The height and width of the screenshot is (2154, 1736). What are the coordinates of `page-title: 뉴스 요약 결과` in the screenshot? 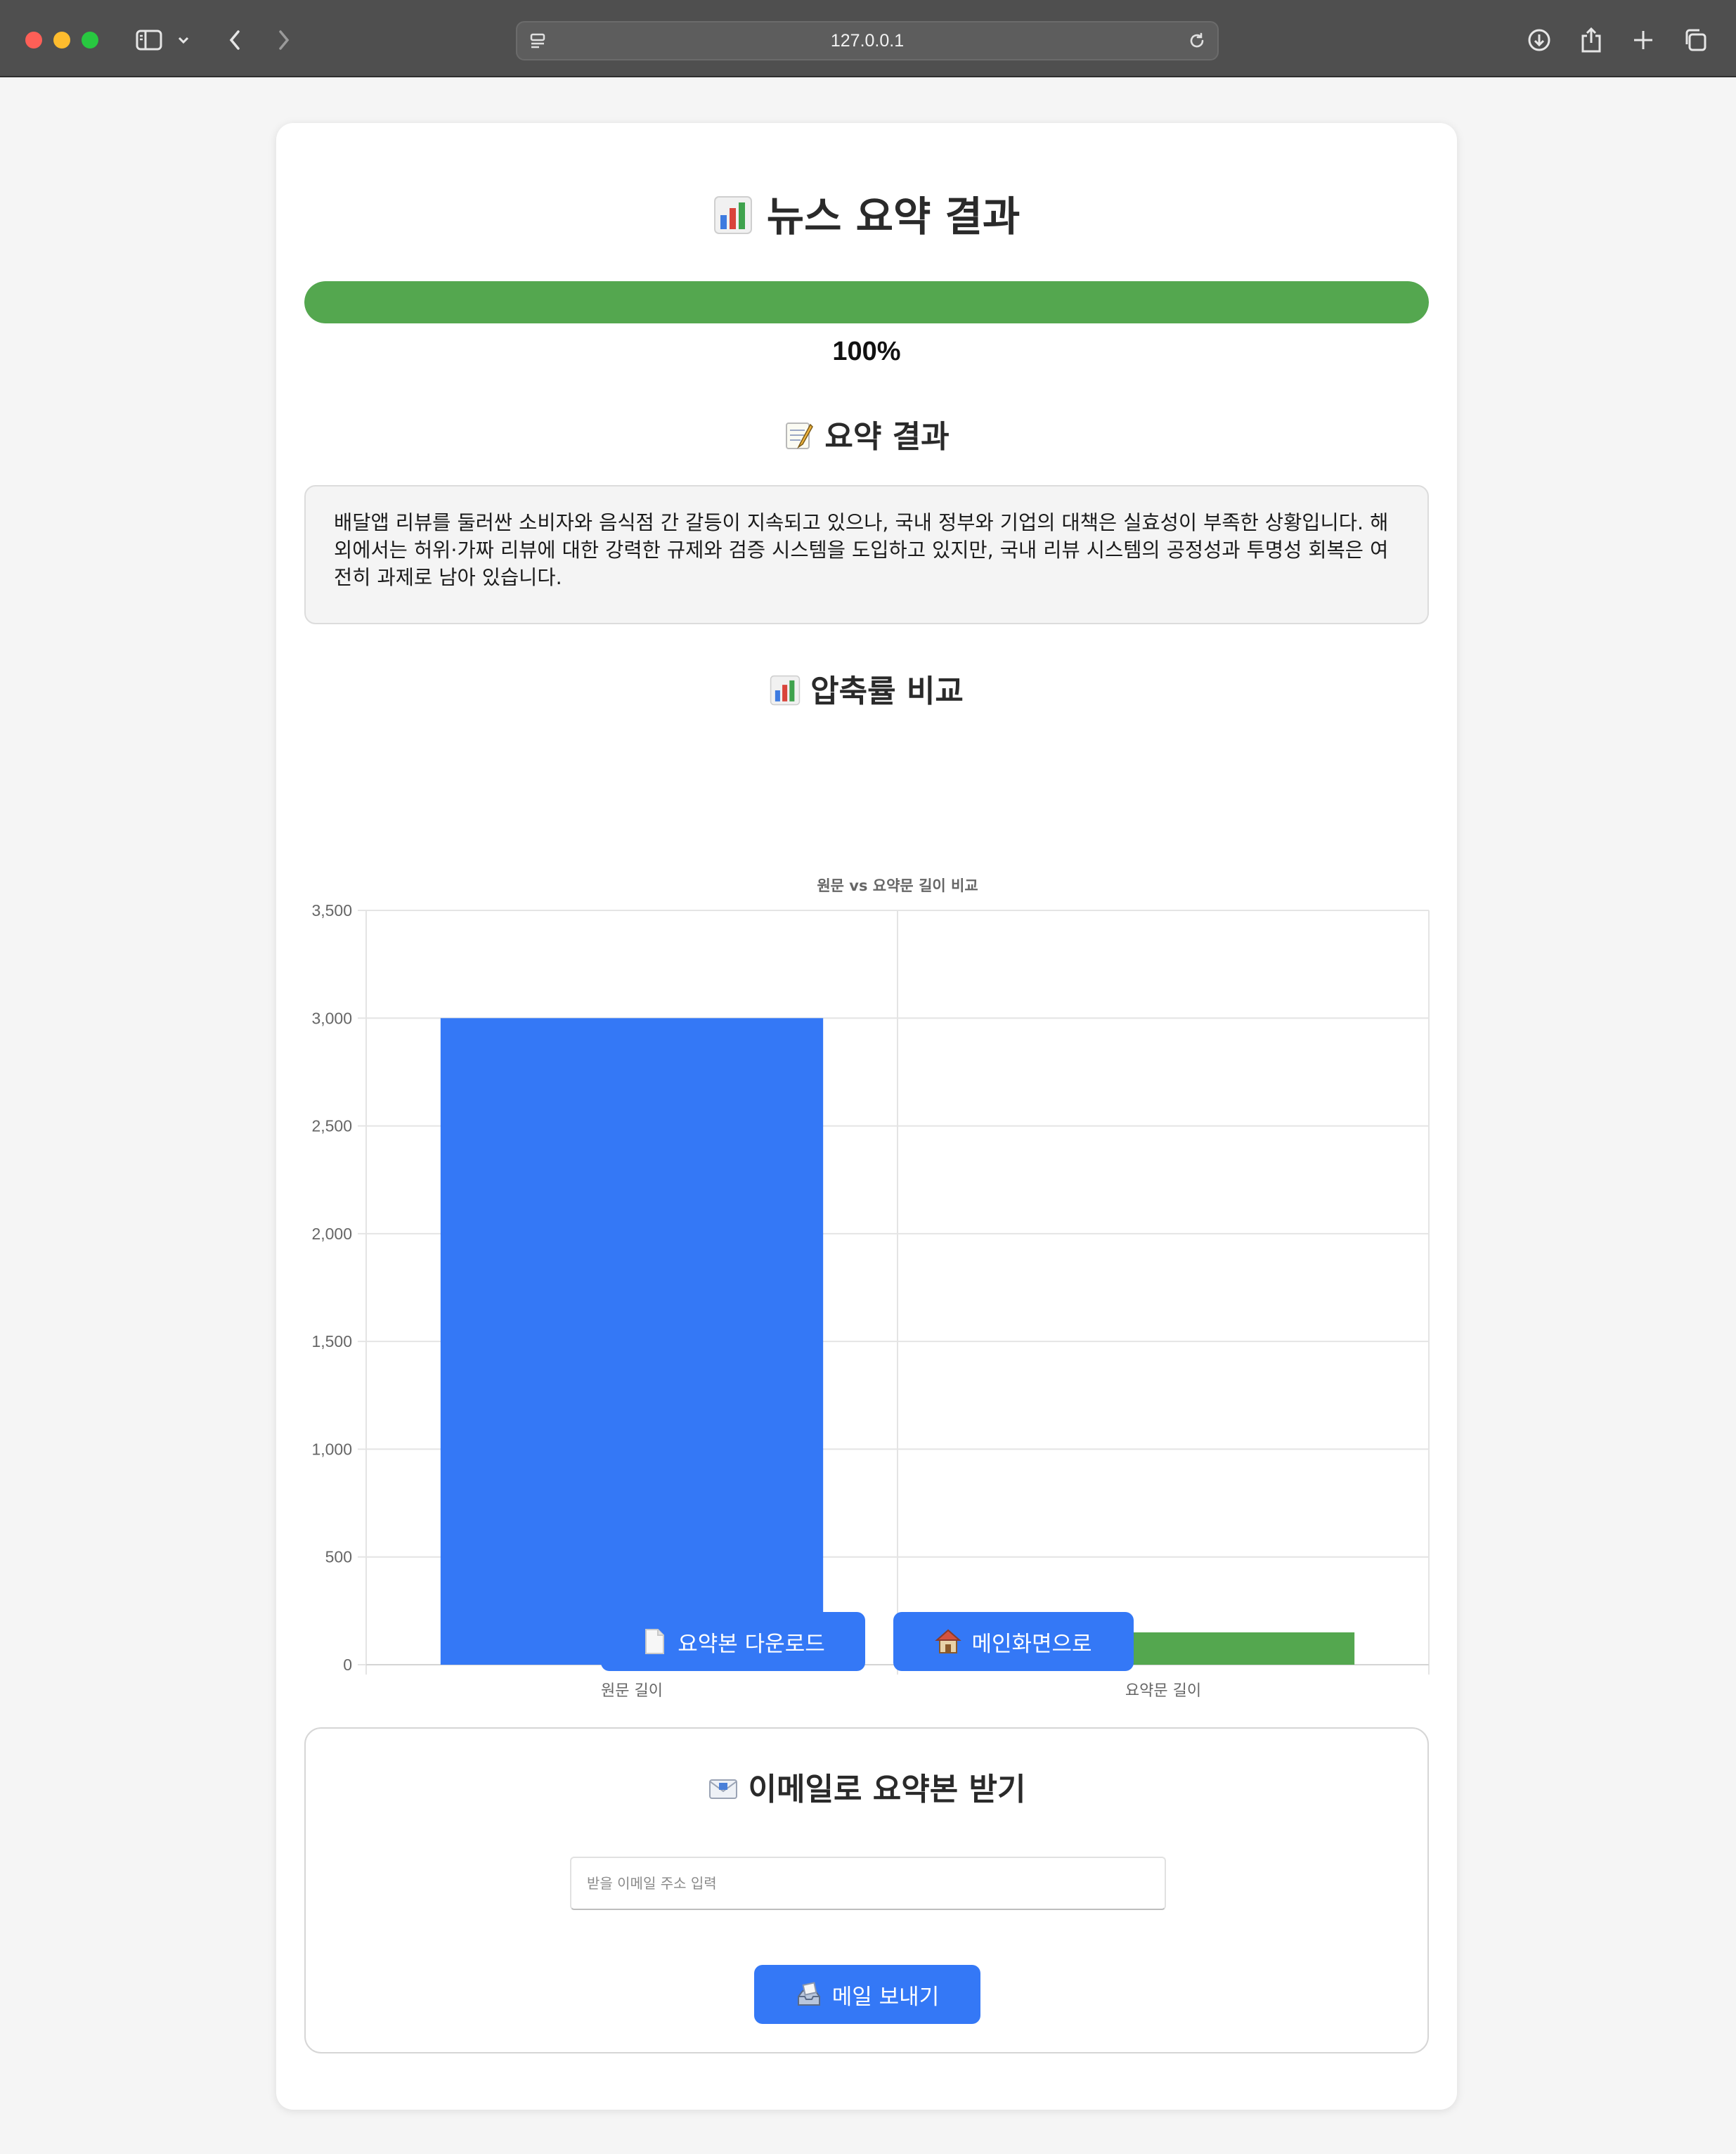 It's located at (866, 213).